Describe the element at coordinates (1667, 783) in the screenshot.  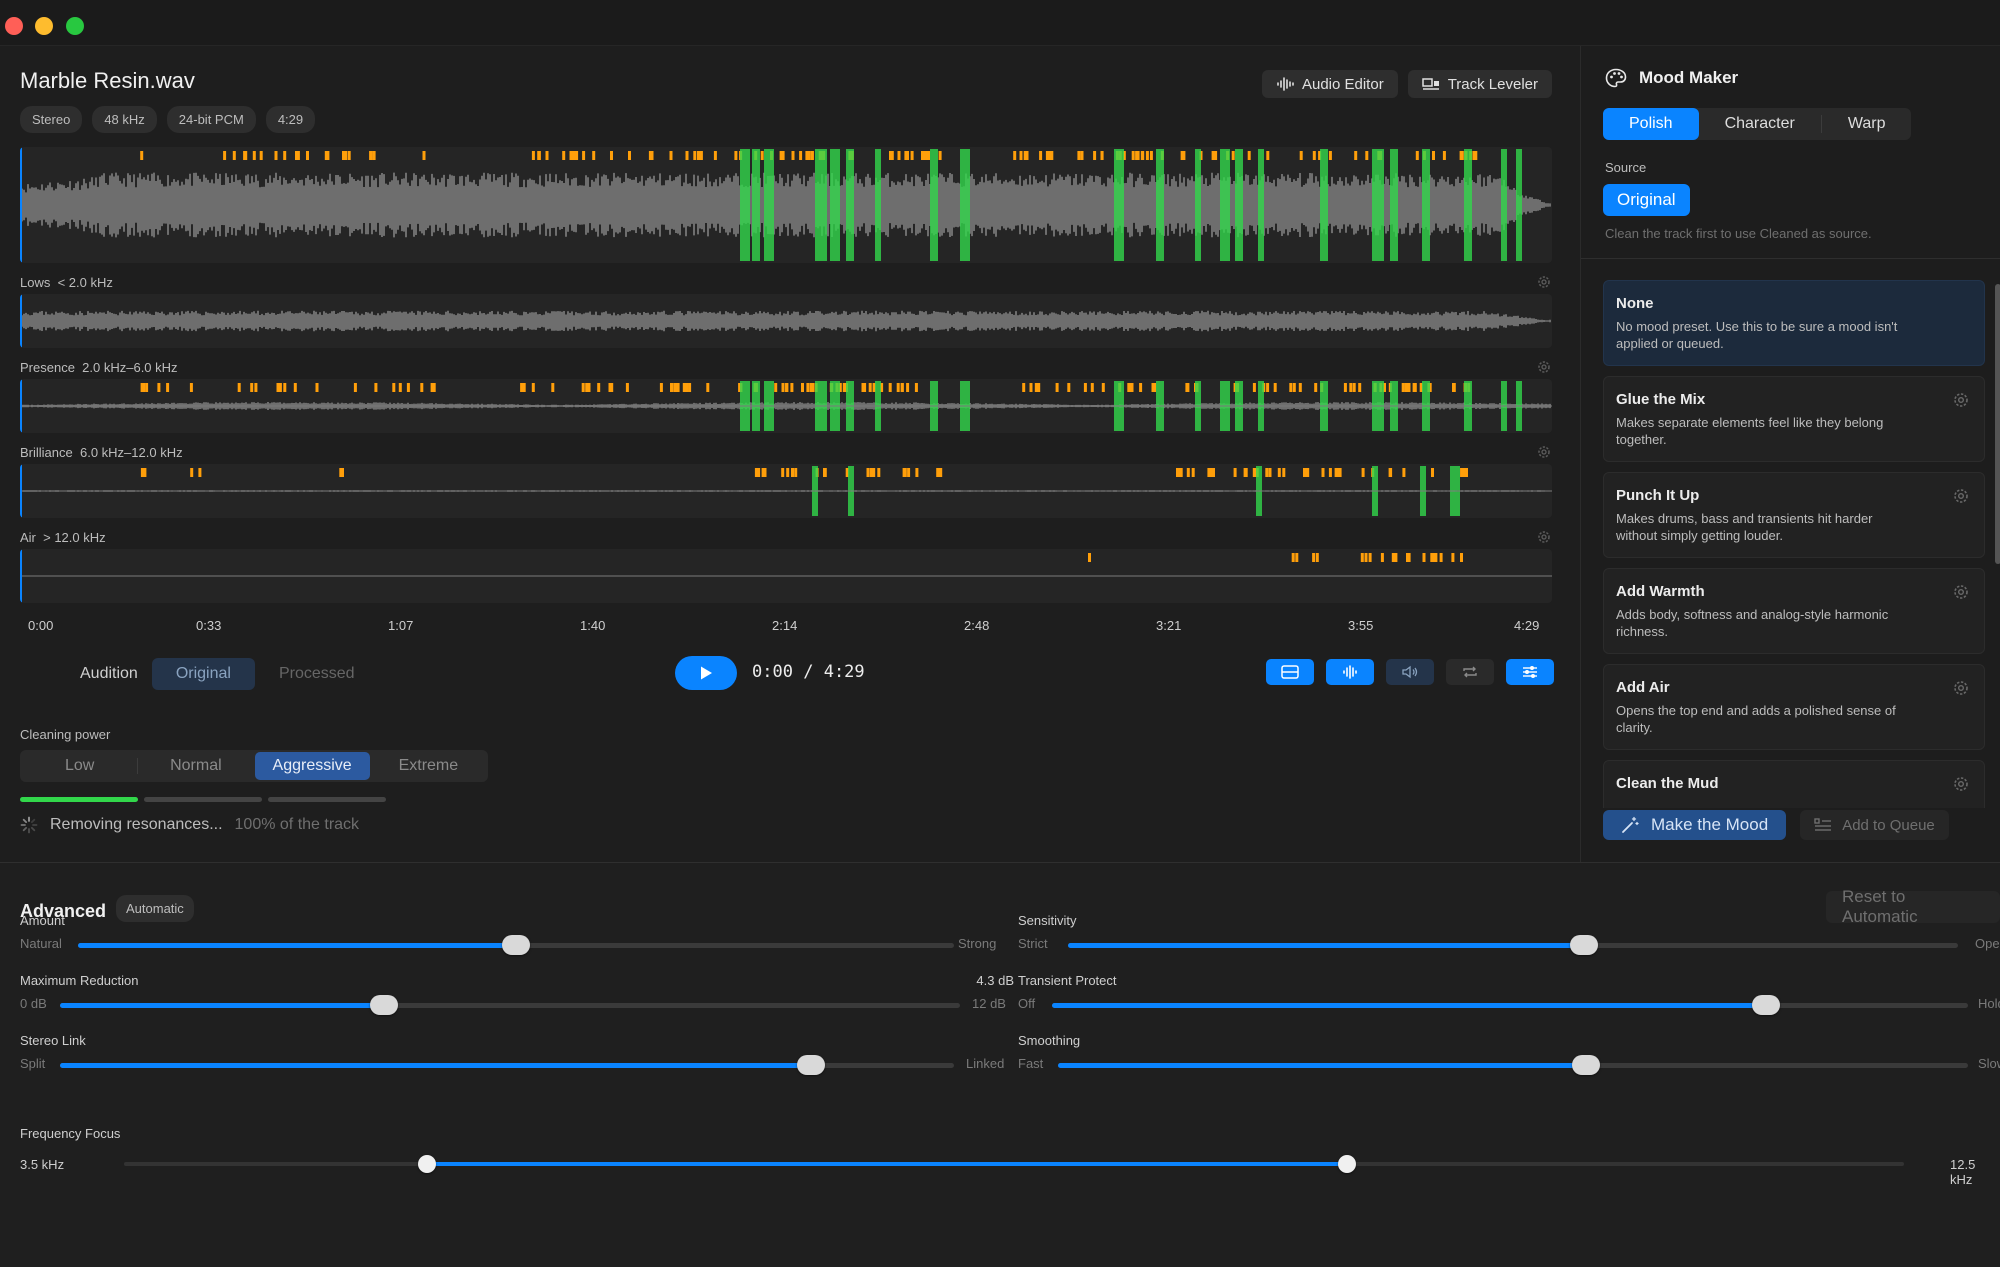
I see `mood-title: Clean the Mud` at that location.